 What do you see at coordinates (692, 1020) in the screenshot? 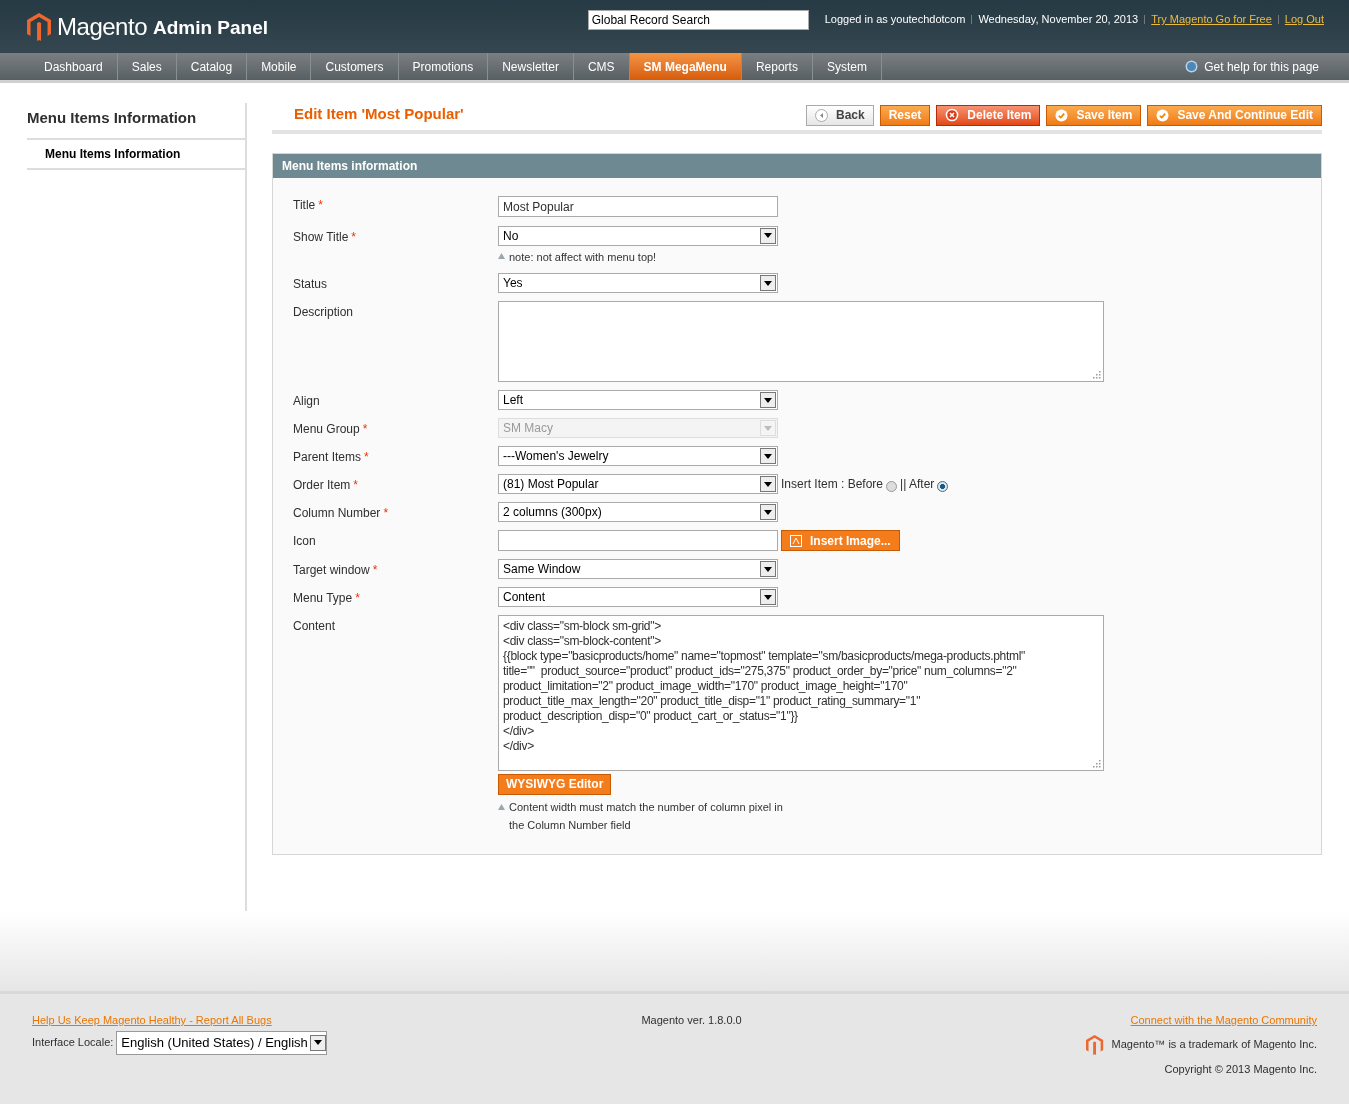
I see `version-text: Magento ver. 1.8.0.0` at bounding box center [692, 1020].